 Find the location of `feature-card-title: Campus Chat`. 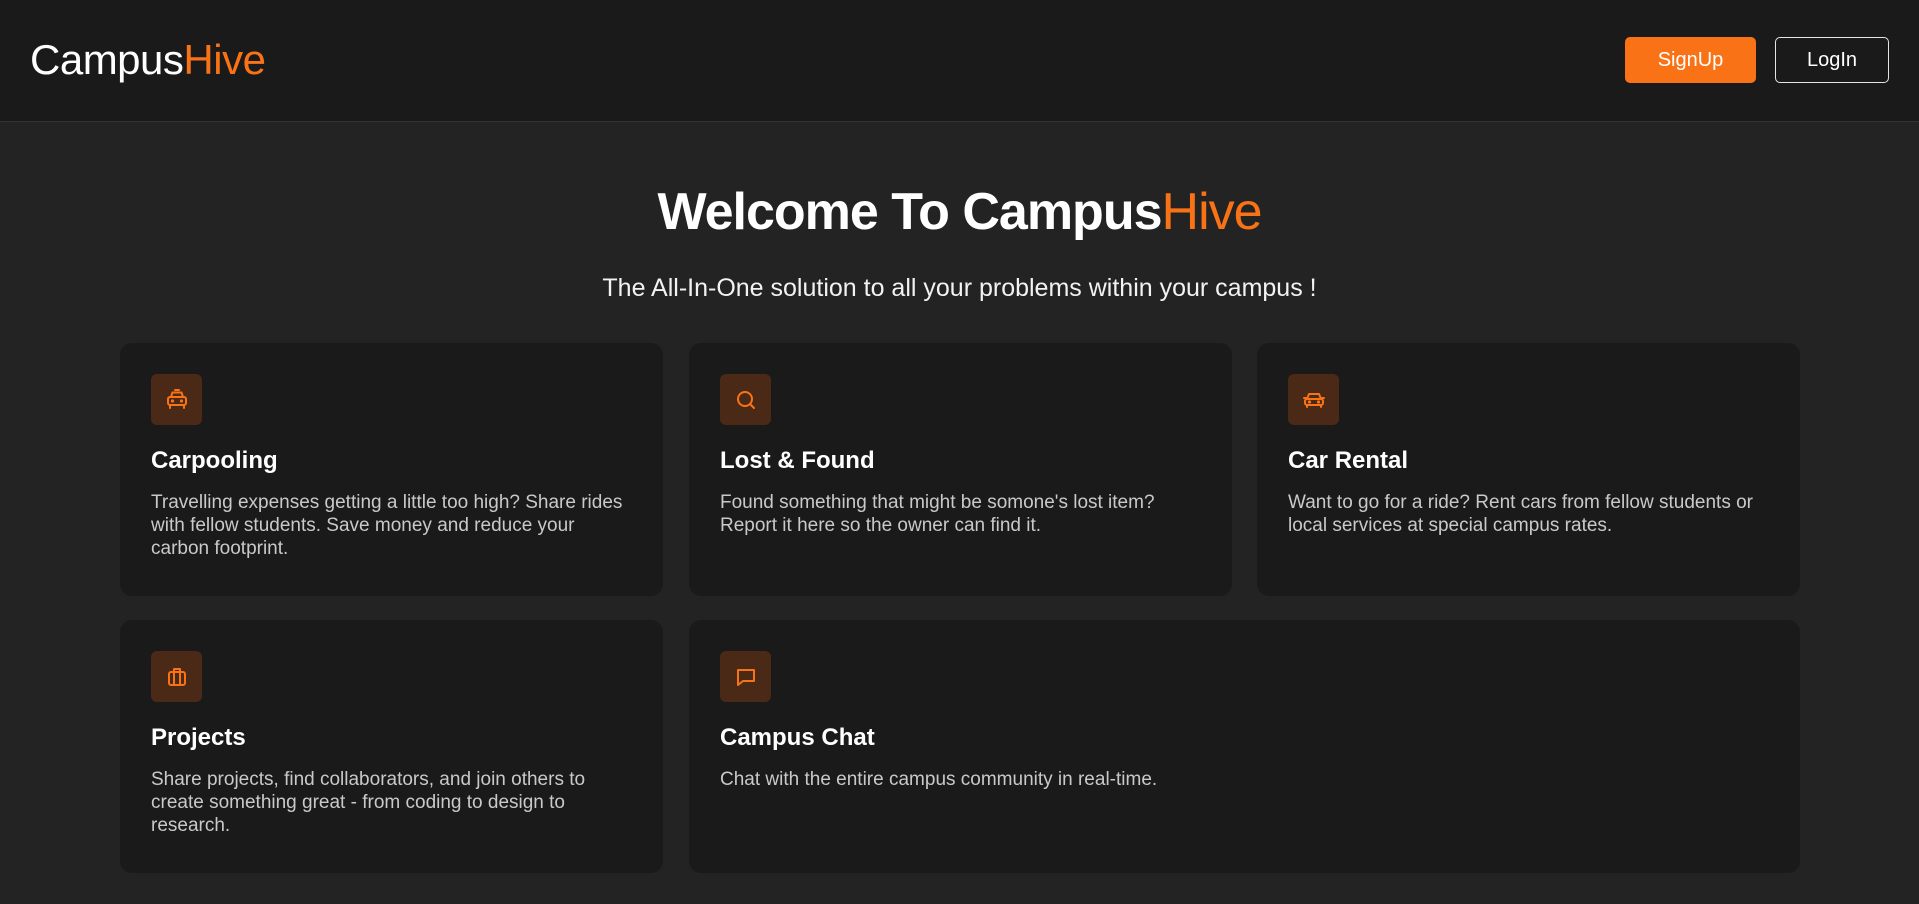

feature-card-title: Campus Chat is located at coordinates (797, 737).